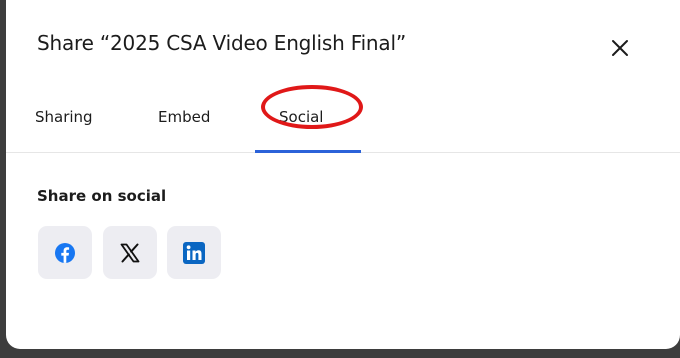  I want to click on facebook-icon, so click(65, 253).